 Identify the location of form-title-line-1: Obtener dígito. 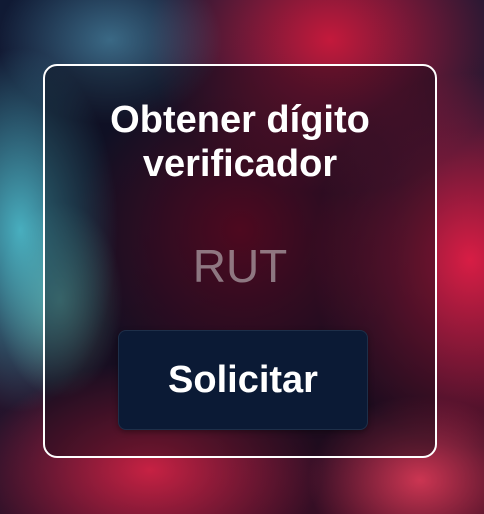
(240, 120).